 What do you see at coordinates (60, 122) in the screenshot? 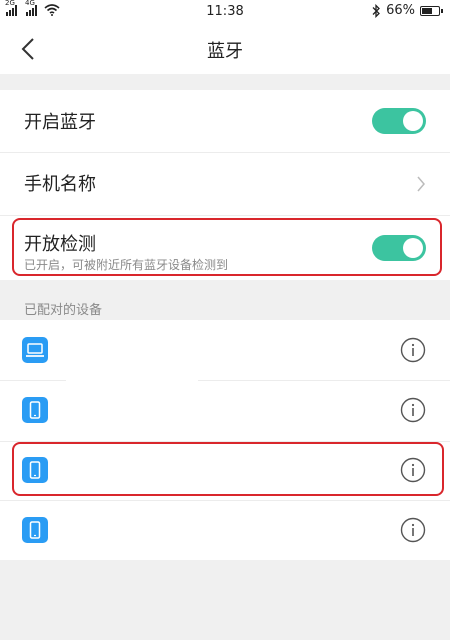
I see `bluetooth-label: 开启蓝牙` at bounding box center [60, 122].